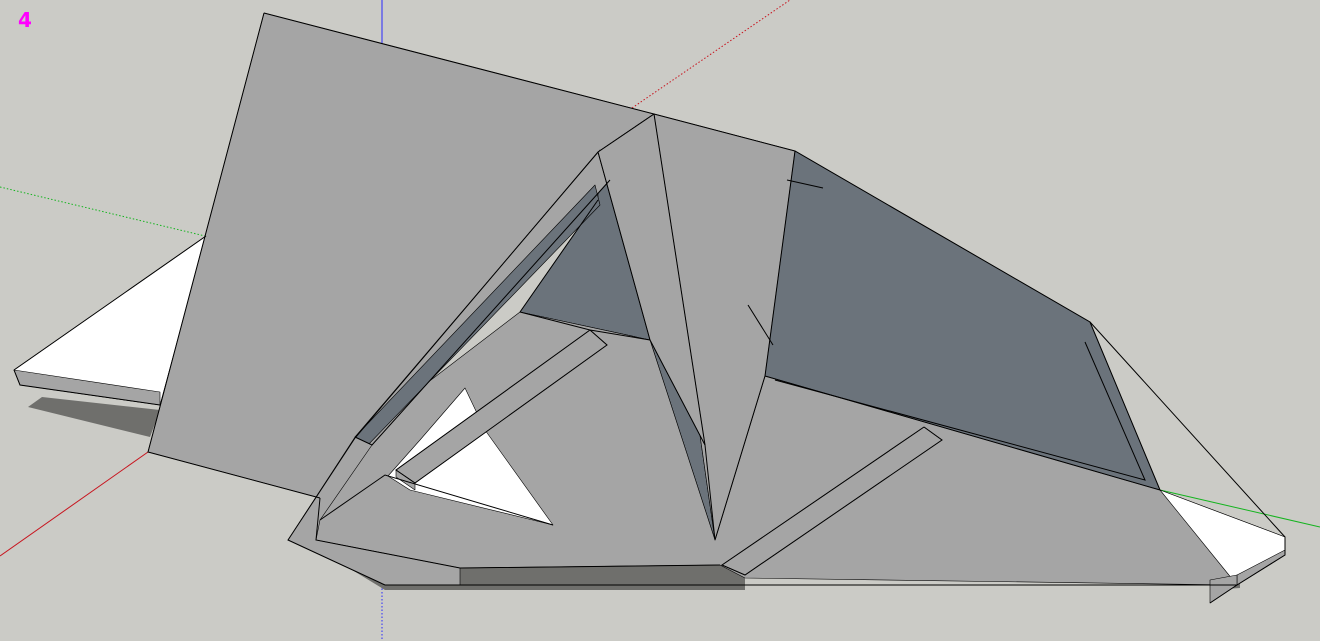 The width and height of the screenshot is (1320, 641). What do you see at coordinates (74, 504) in the screenshot?
I see `red-axis-line` at bounding box center [74, 504].